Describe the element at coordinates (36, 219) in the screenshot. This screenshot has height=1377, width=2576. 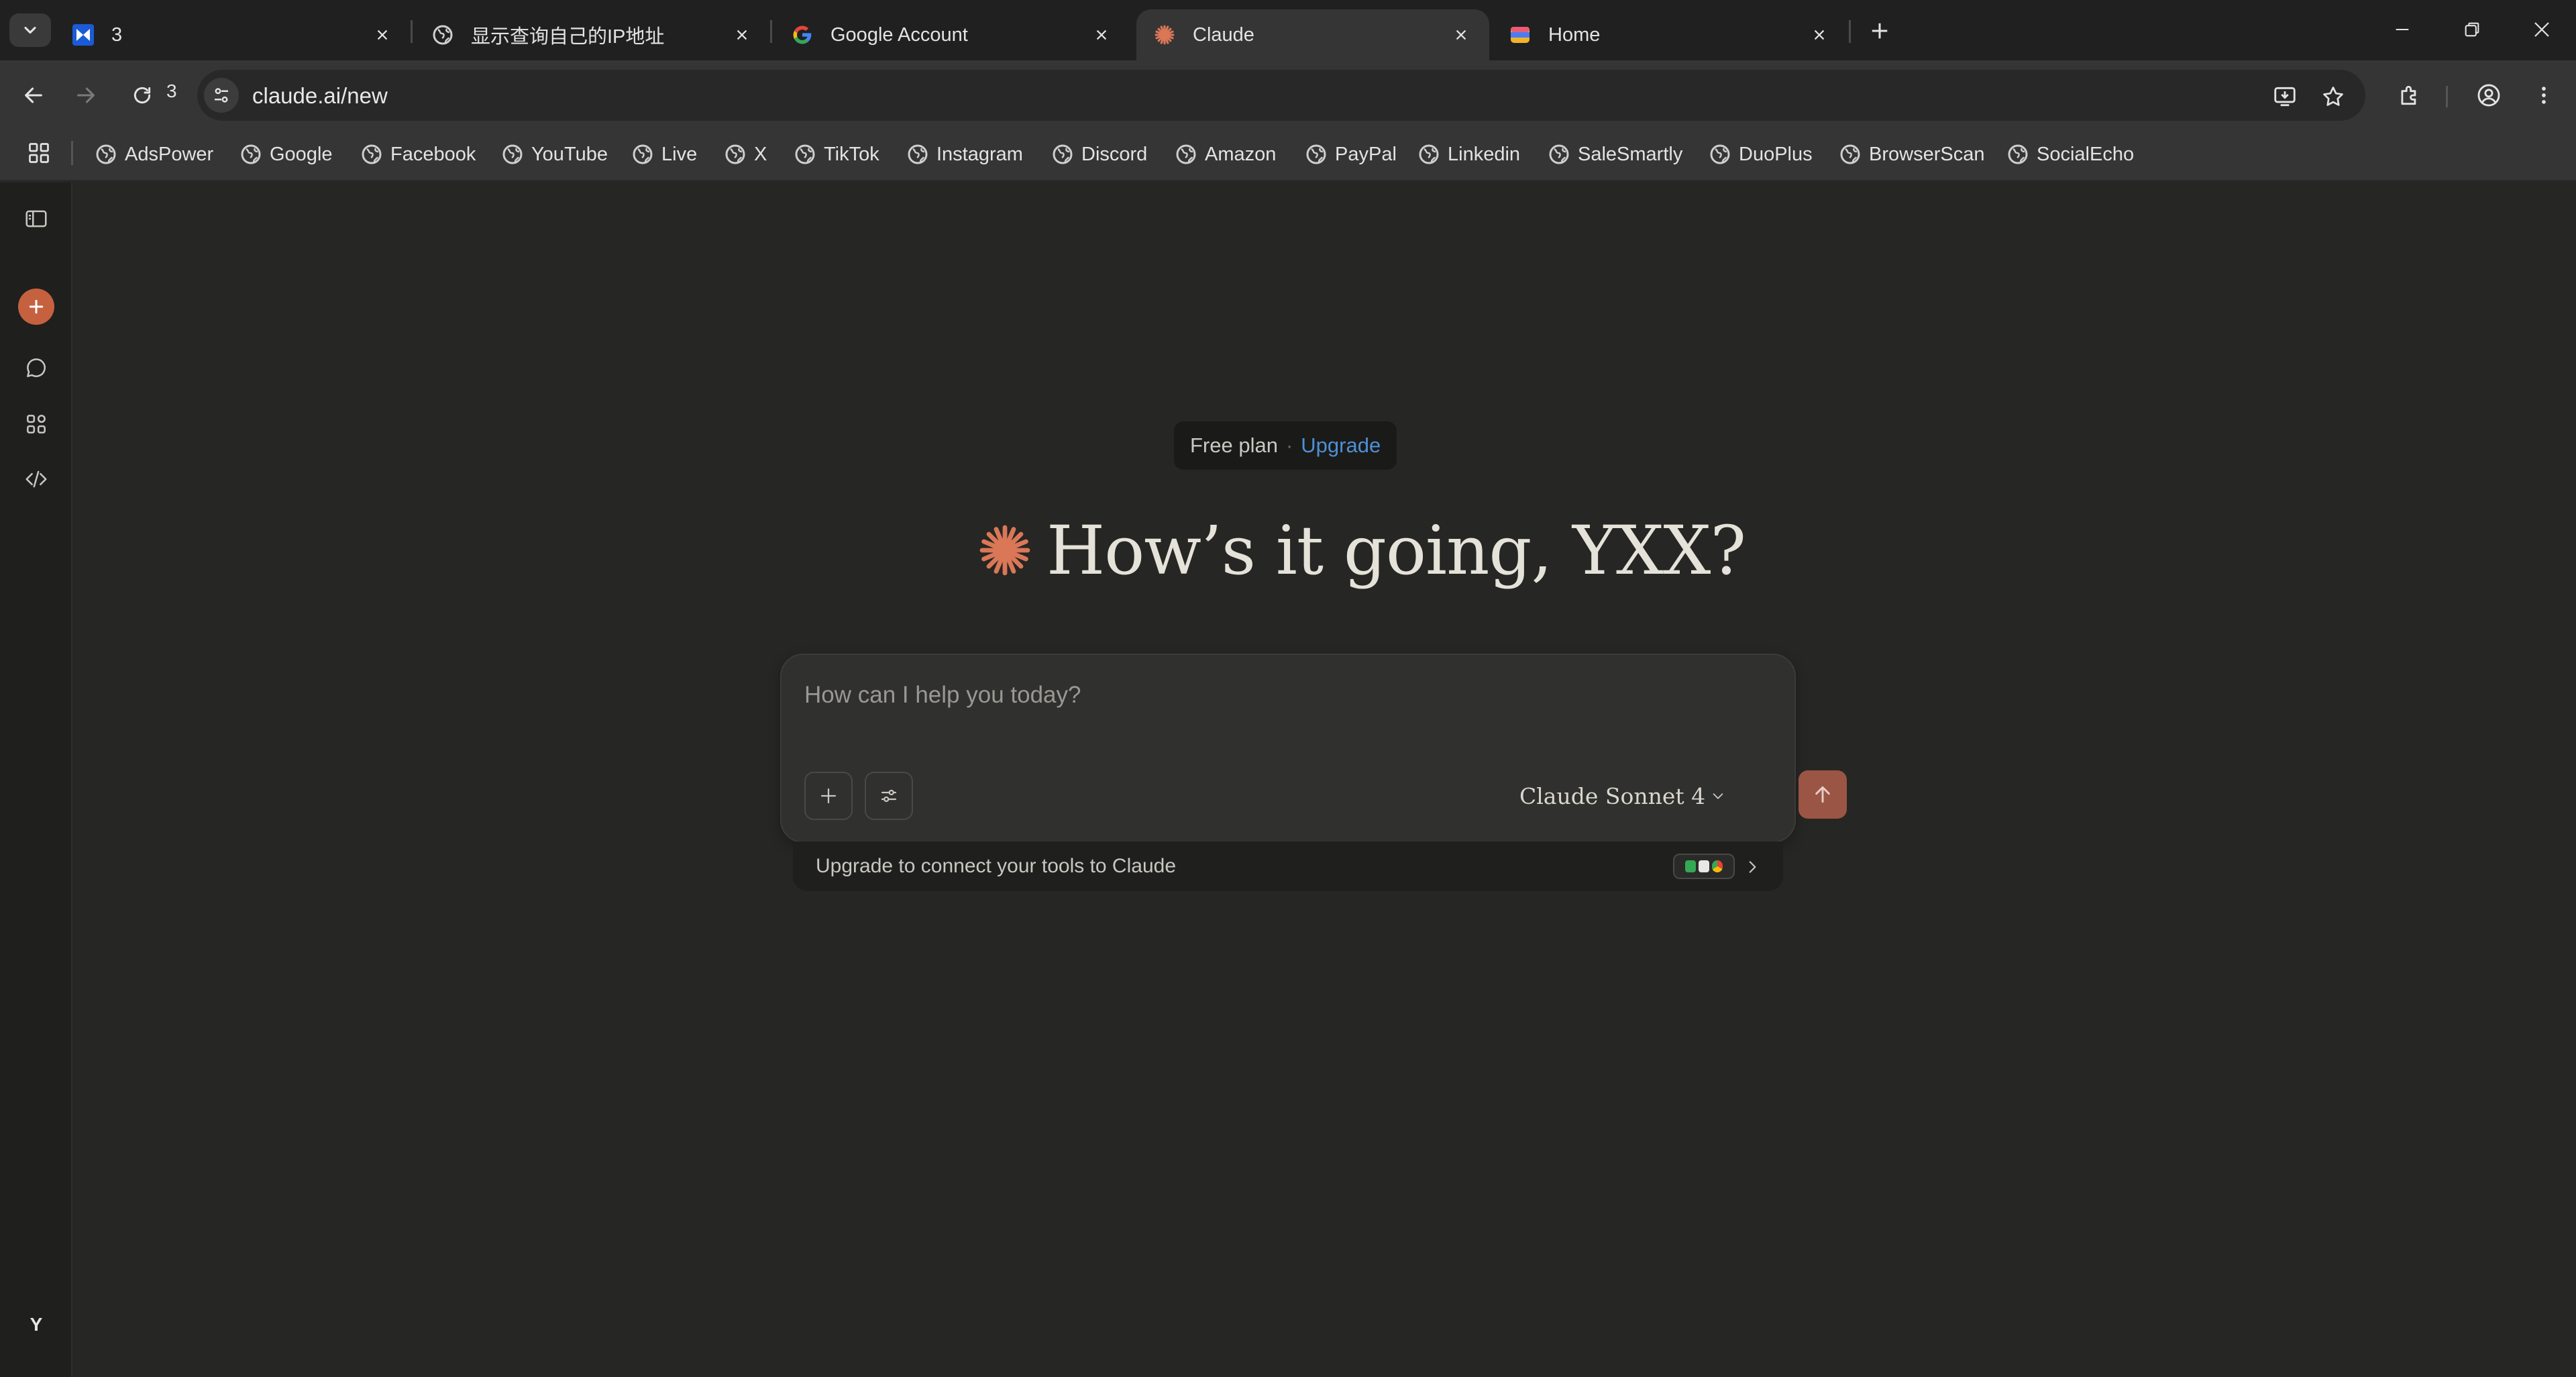
I see `toggle-sidebar-button` at that location.